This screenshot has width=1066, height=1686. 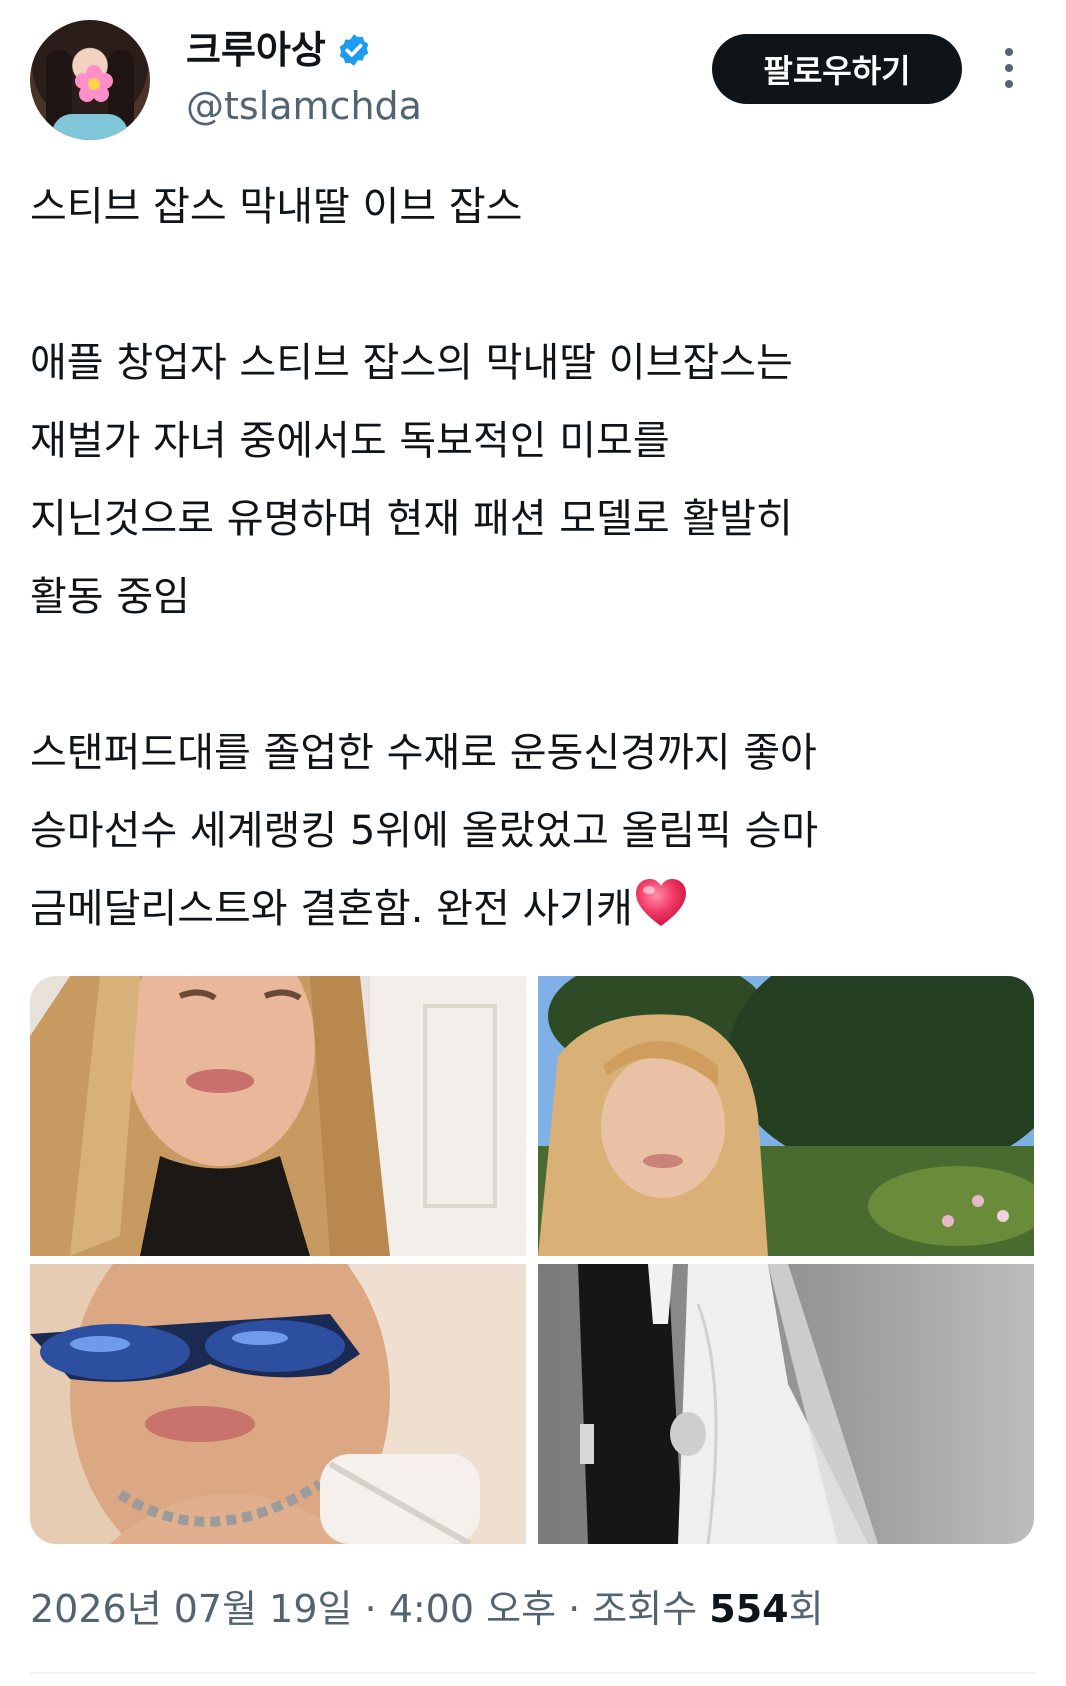 I want to click on views-count: 554, so click(x=749, y=1609).